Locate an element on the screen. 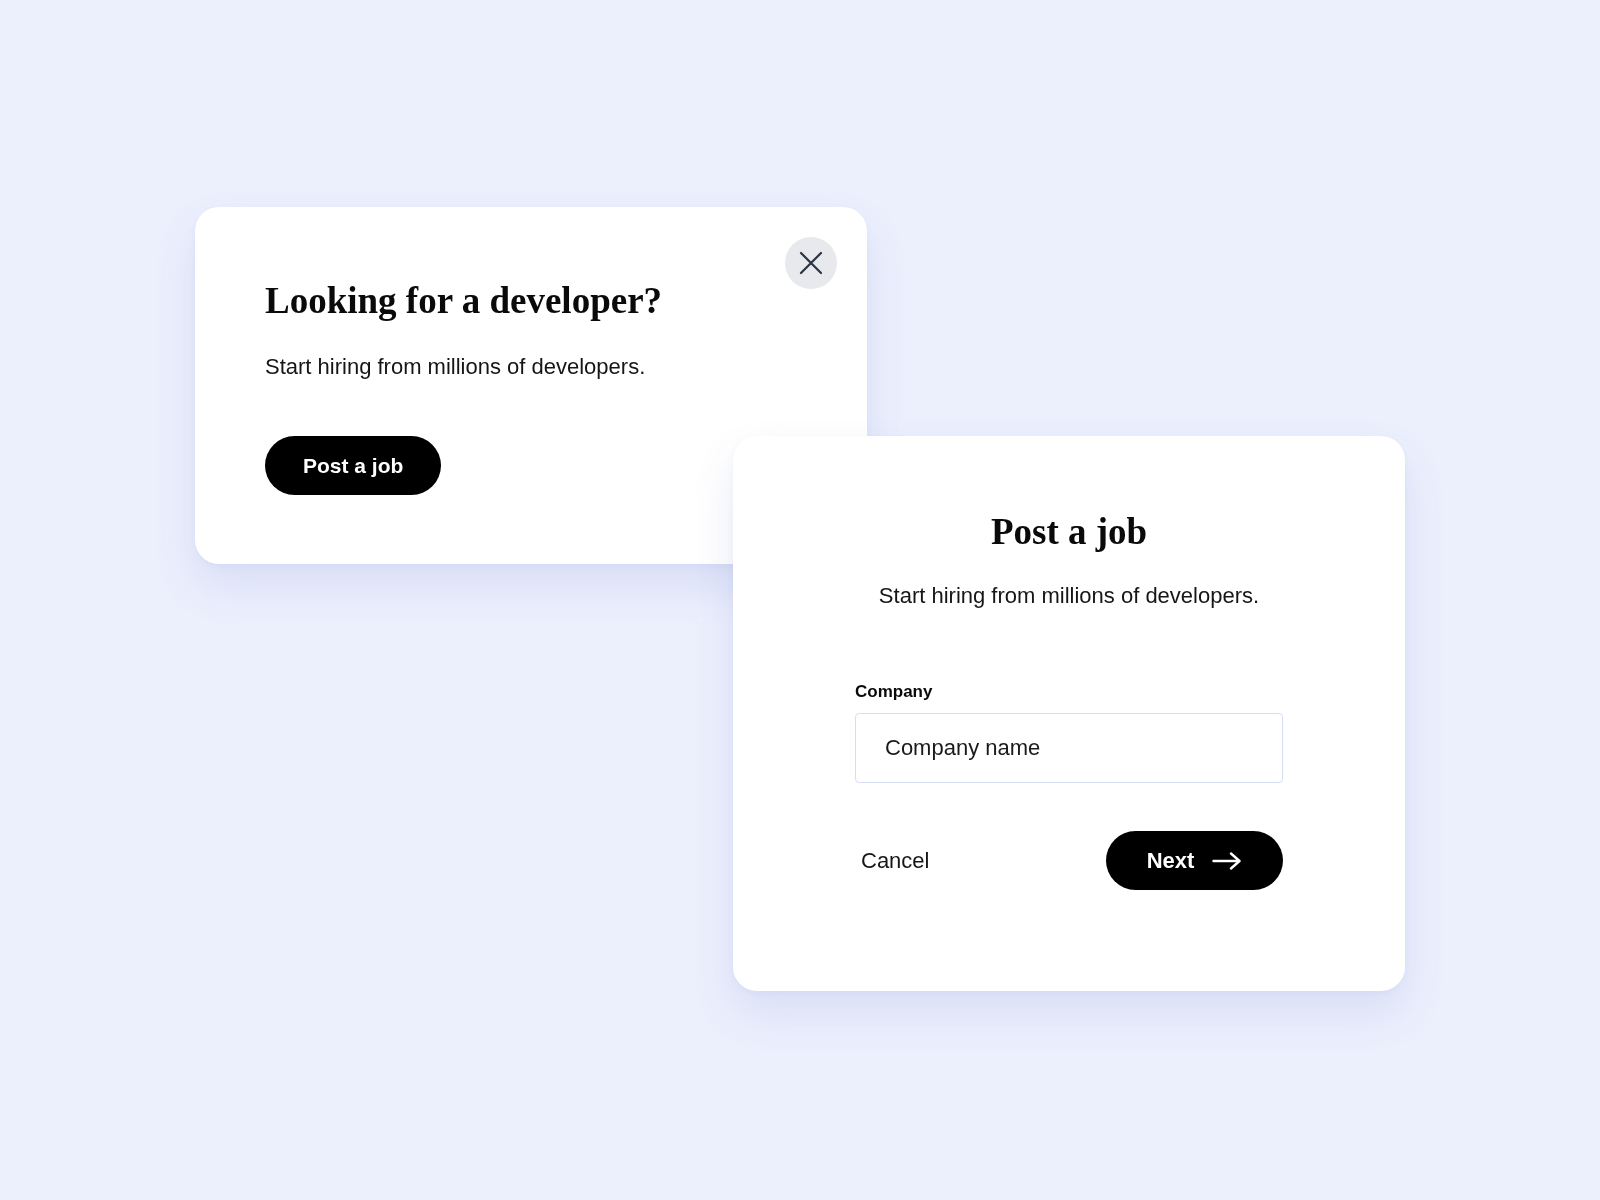  close-icon is located at coordinates (811, 263).